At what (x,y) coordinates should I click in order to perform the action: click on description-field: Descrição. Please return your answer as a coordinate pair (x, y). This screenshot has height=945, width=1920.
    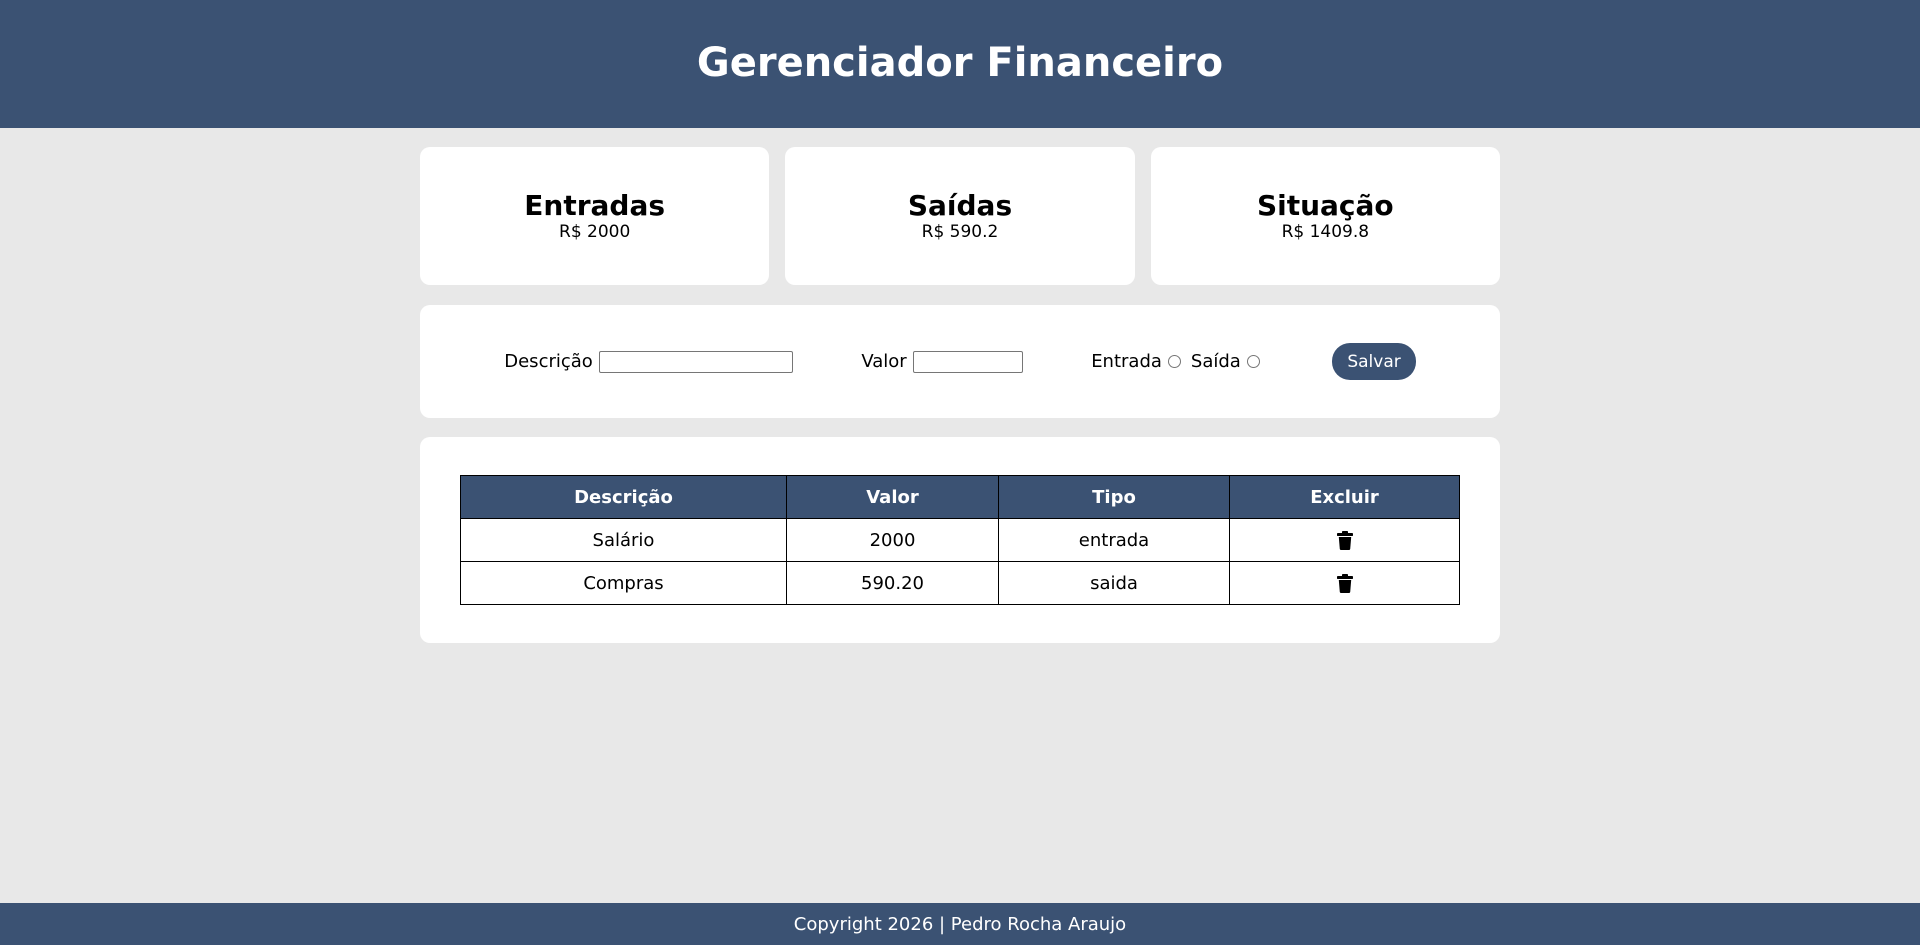
    Looking at the image, I should click on (648, 361).